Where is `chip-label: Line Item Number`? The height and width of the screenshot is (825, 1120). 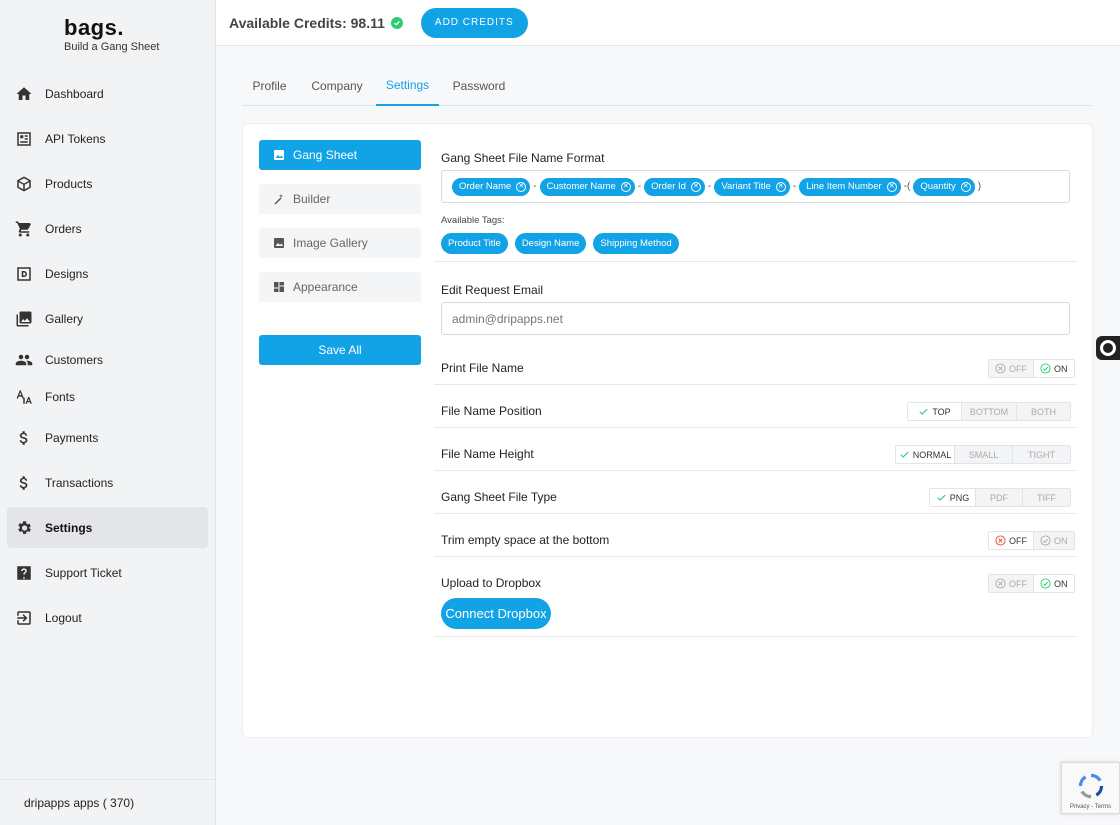 chip-label: Line Item Number is located at coordinates (844, 186).